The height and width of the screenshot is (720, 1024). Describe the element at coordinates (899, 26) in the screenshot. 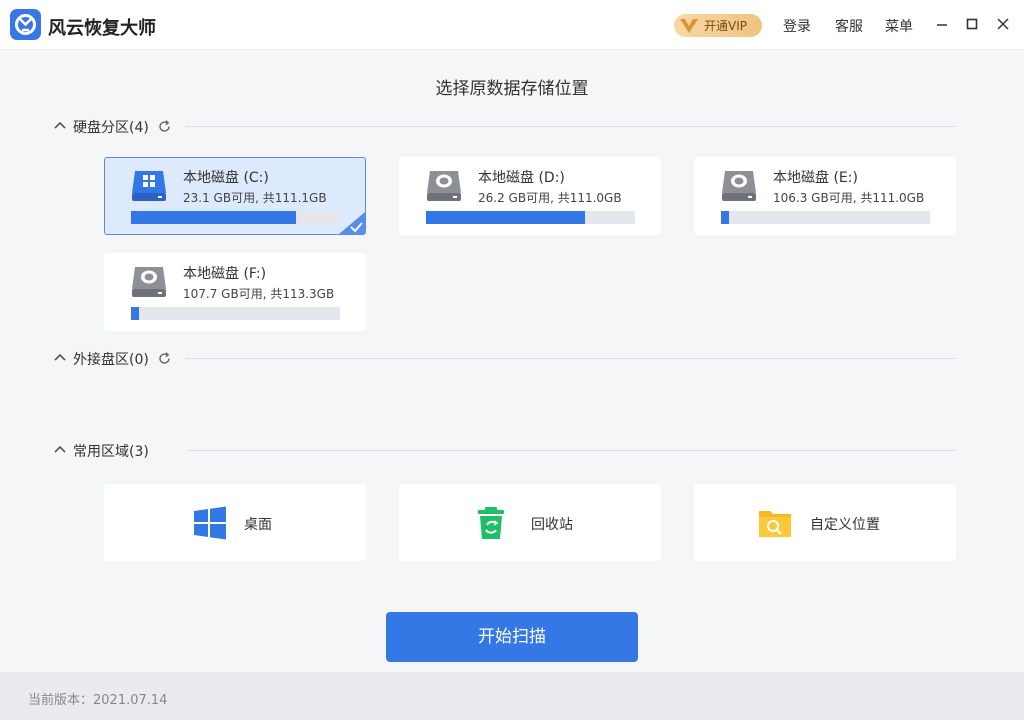

I see `menu-link: 菜单` at that location.